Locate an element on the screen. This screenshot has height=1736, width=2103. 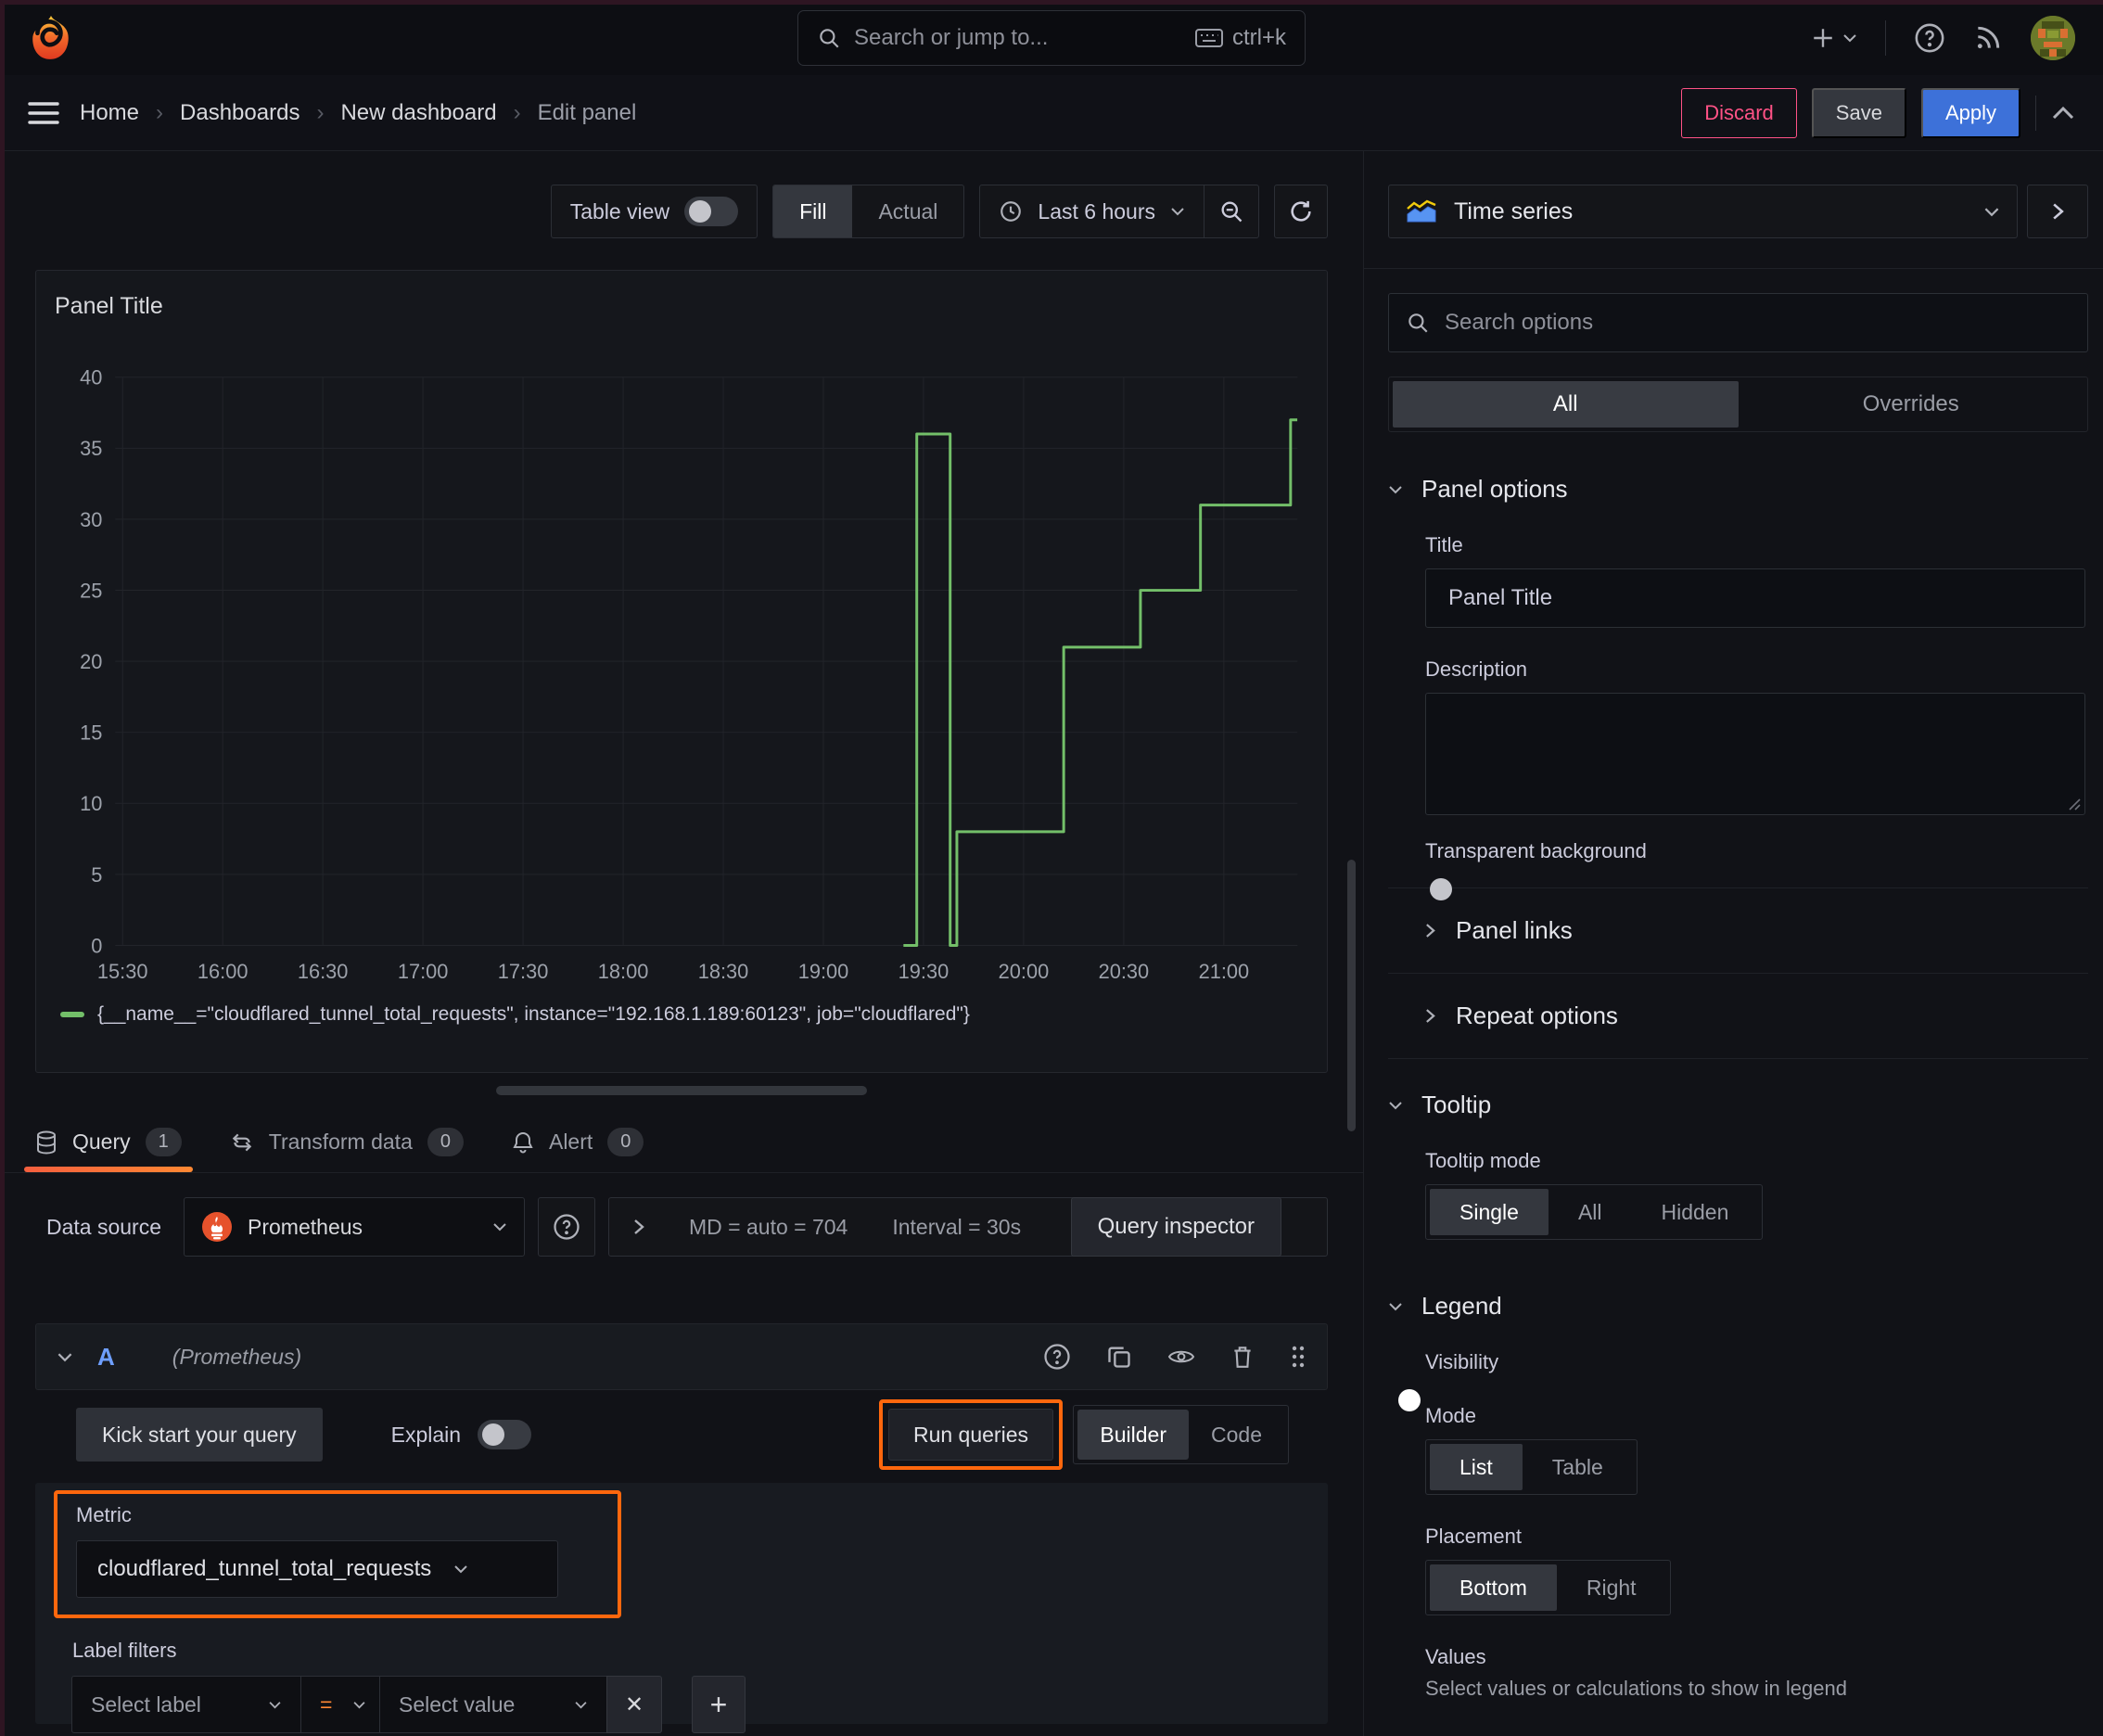
query-datasource-hint: (Prometheus) is located at coordinates (237, 1356).